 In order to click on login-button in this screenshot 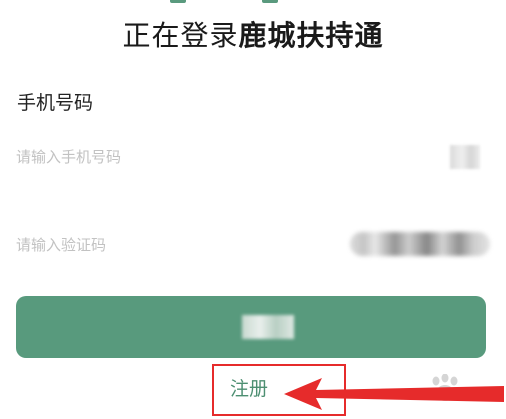, I will do `click(251, 327)`.